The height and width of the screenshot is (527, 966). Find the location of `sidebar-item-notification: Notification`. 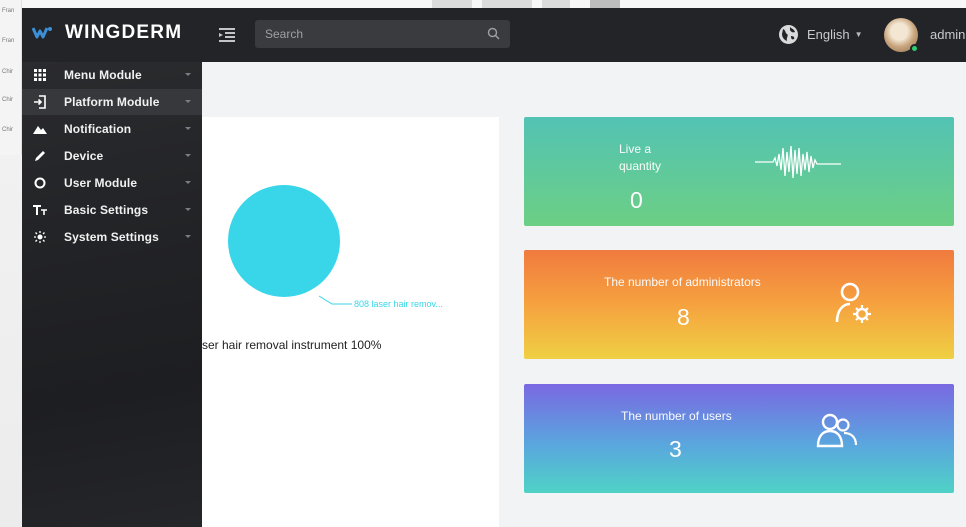

sidebar-item-notification: Notification is located at coordinates (112, 129).